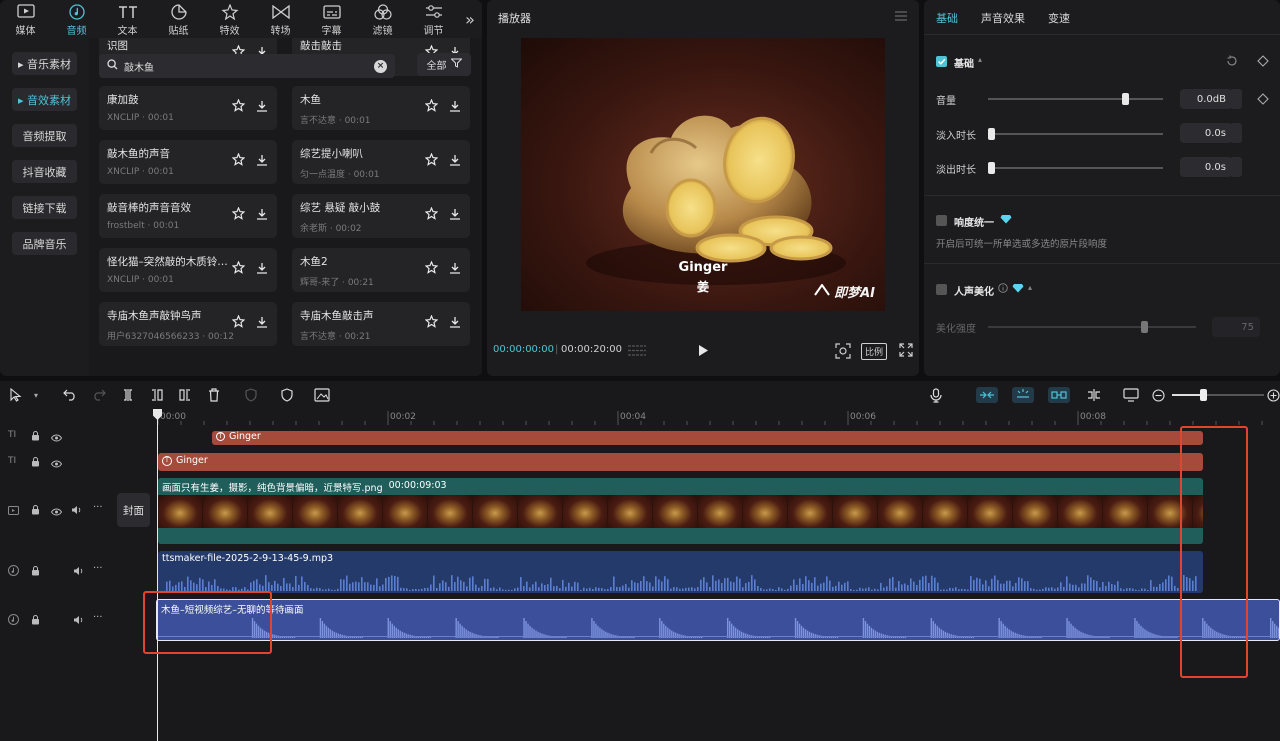  I want to click on sound-card: 综艺 悬疑 敲小鼓 余老斯 · 00:02, so click(381, 216).